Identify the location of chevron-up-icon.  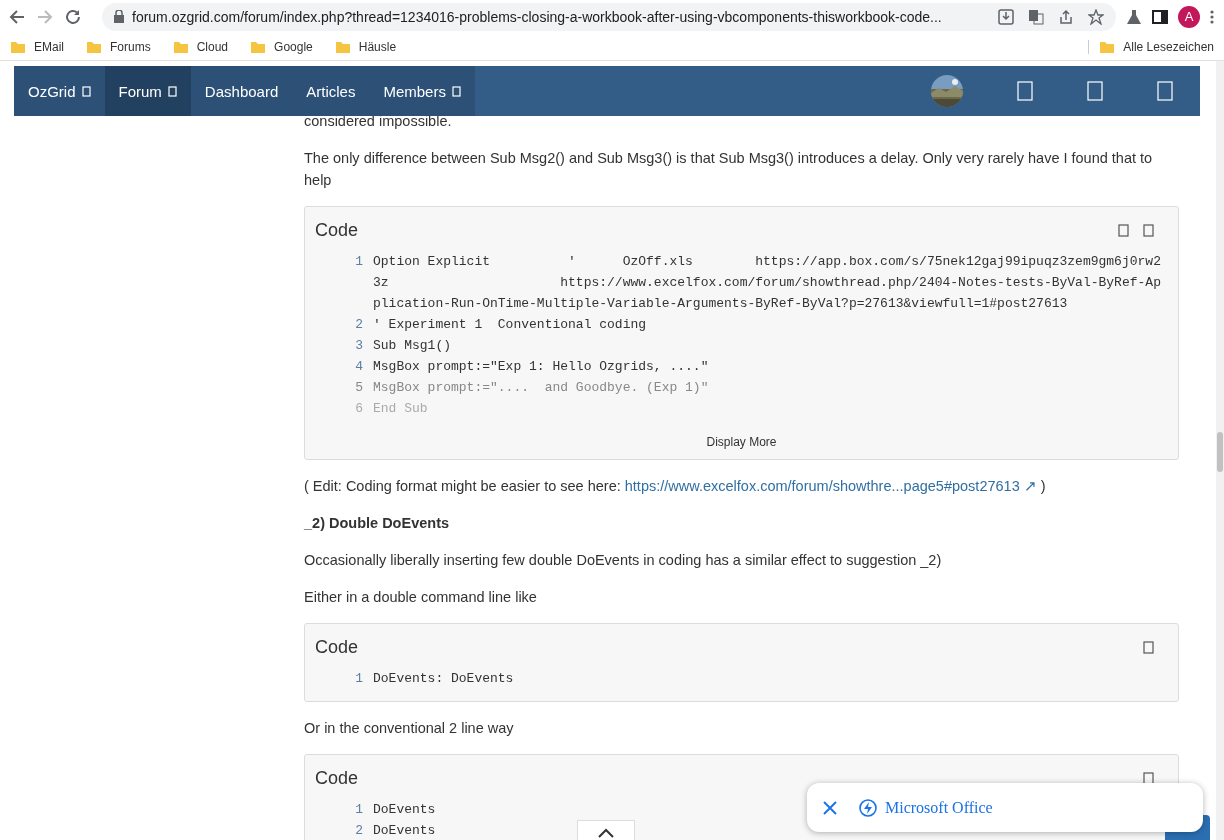
(606, 833).